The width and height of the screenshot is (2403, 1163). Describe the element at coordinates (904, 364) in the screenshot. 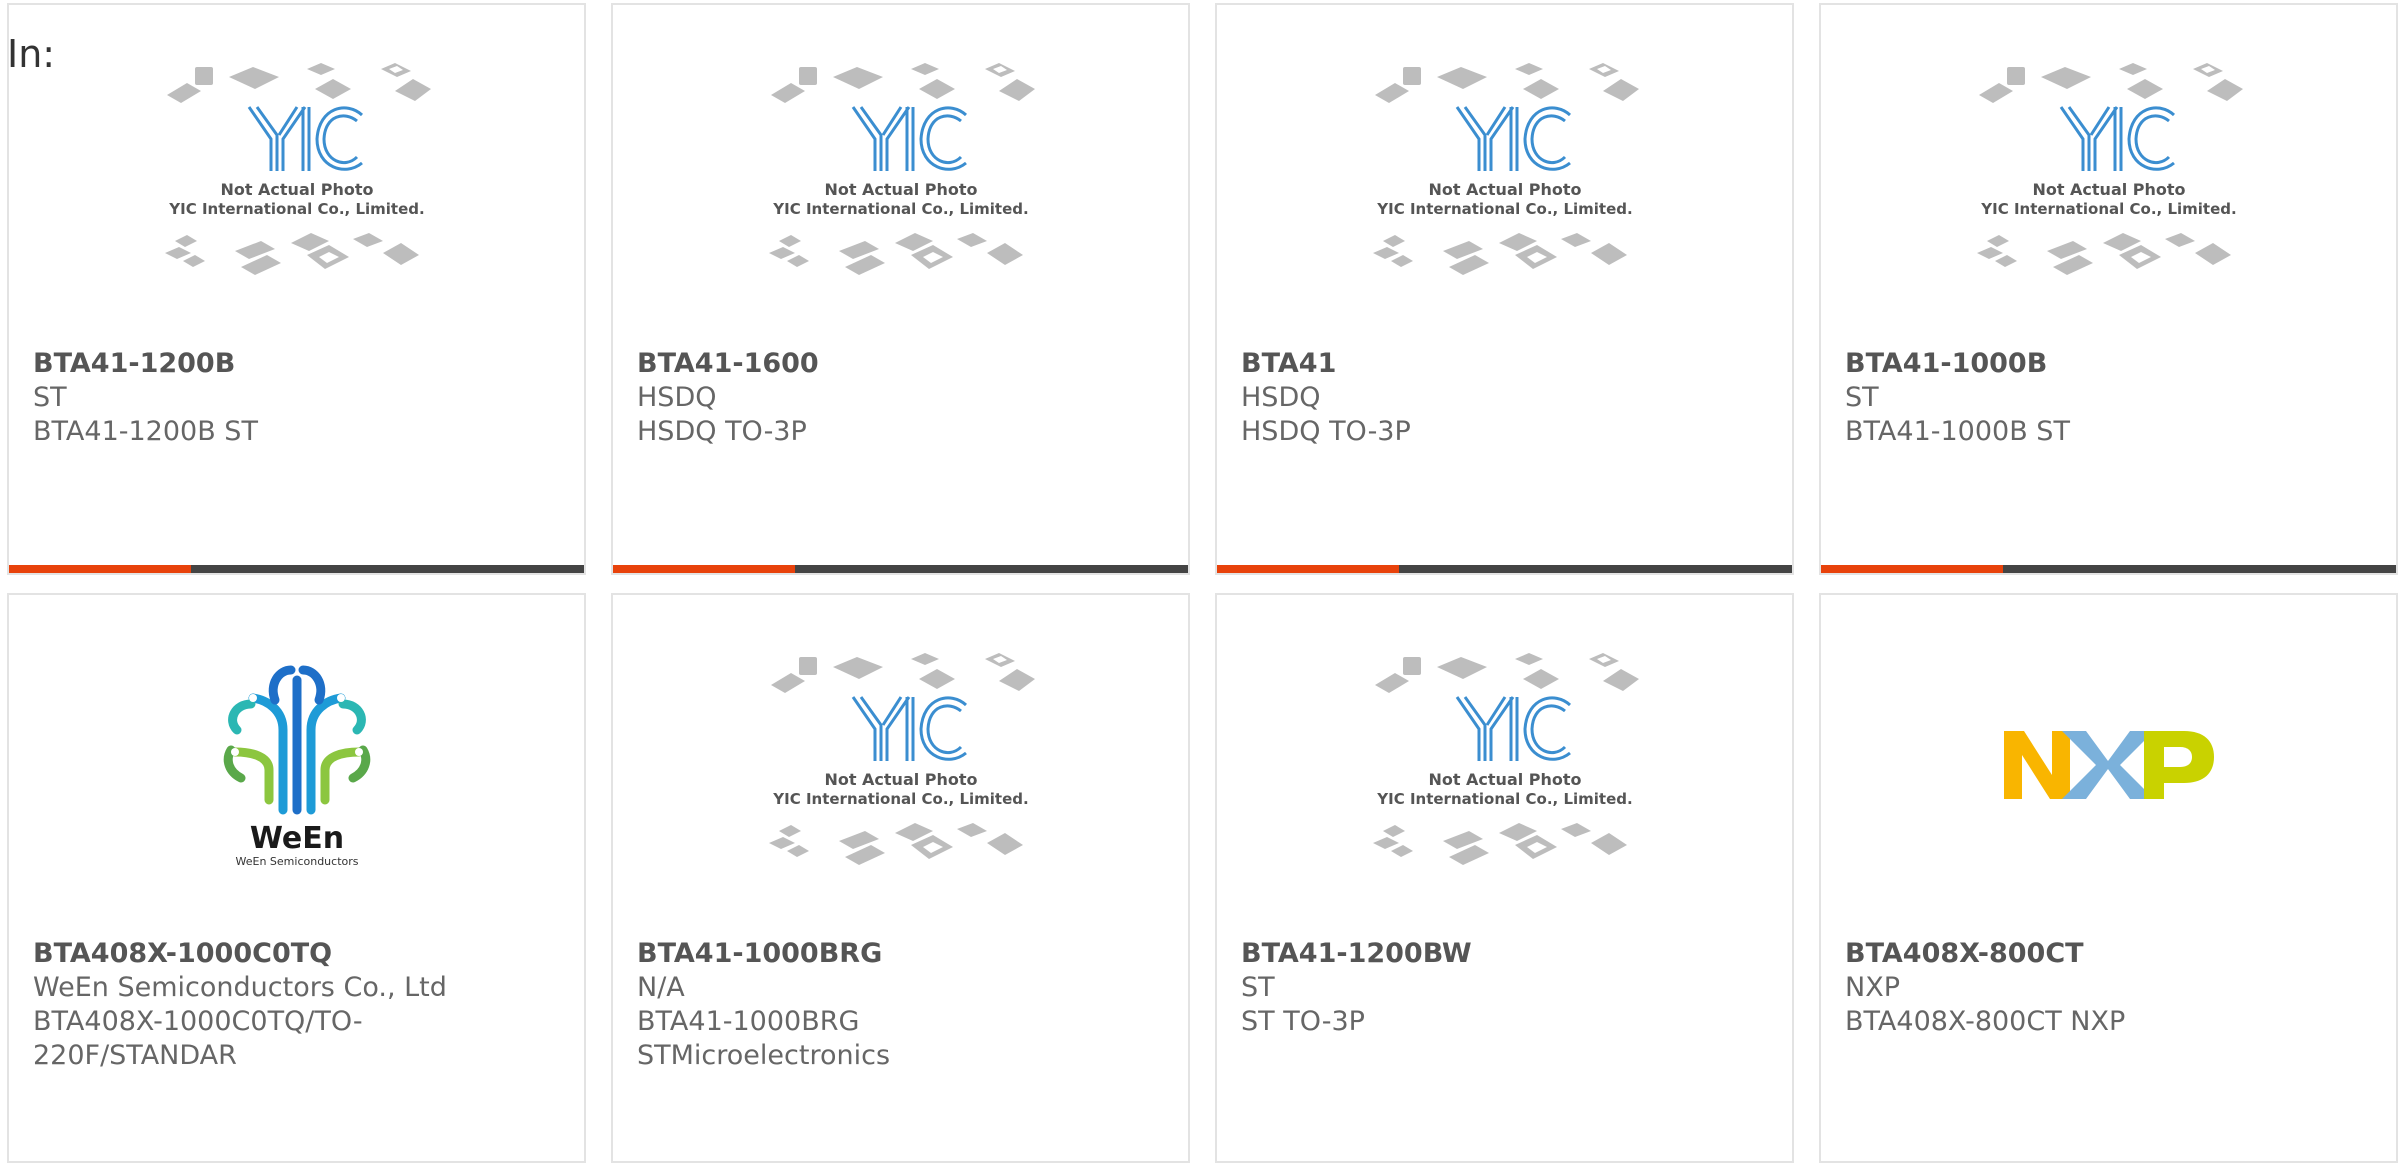

I see `part-number: BTA41-1600` at that location.